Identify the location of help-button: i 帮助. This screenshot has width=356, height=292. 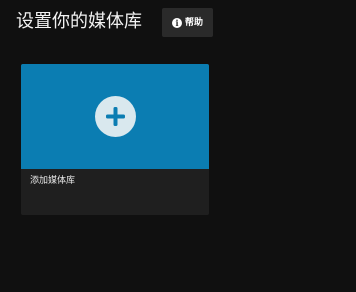
(187, 22).